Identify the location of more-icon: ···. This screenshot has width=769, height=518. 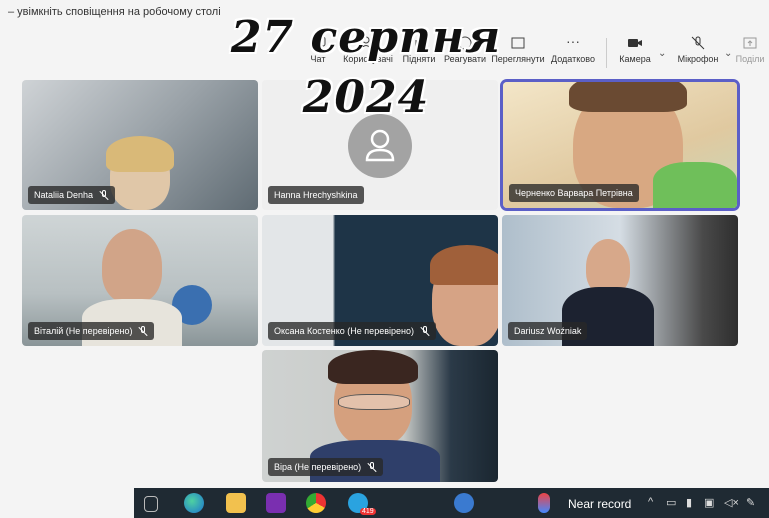
(573, 41).